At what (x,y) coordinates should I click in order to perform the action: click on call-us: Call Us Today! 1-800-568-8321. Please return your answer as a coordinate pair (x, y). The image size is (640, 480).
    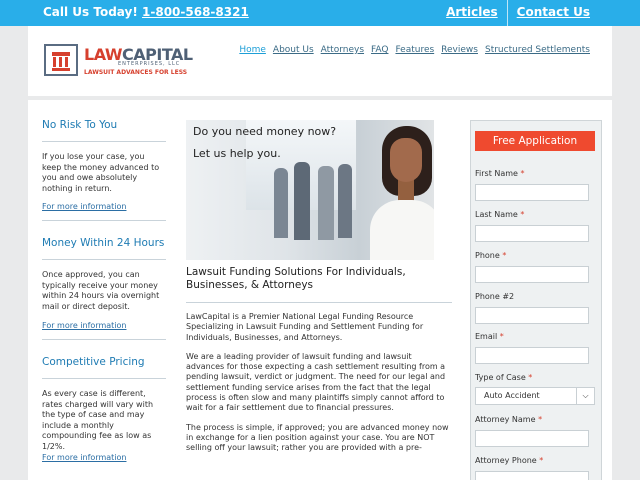
    Looking at the image, I should click on (146, 12).